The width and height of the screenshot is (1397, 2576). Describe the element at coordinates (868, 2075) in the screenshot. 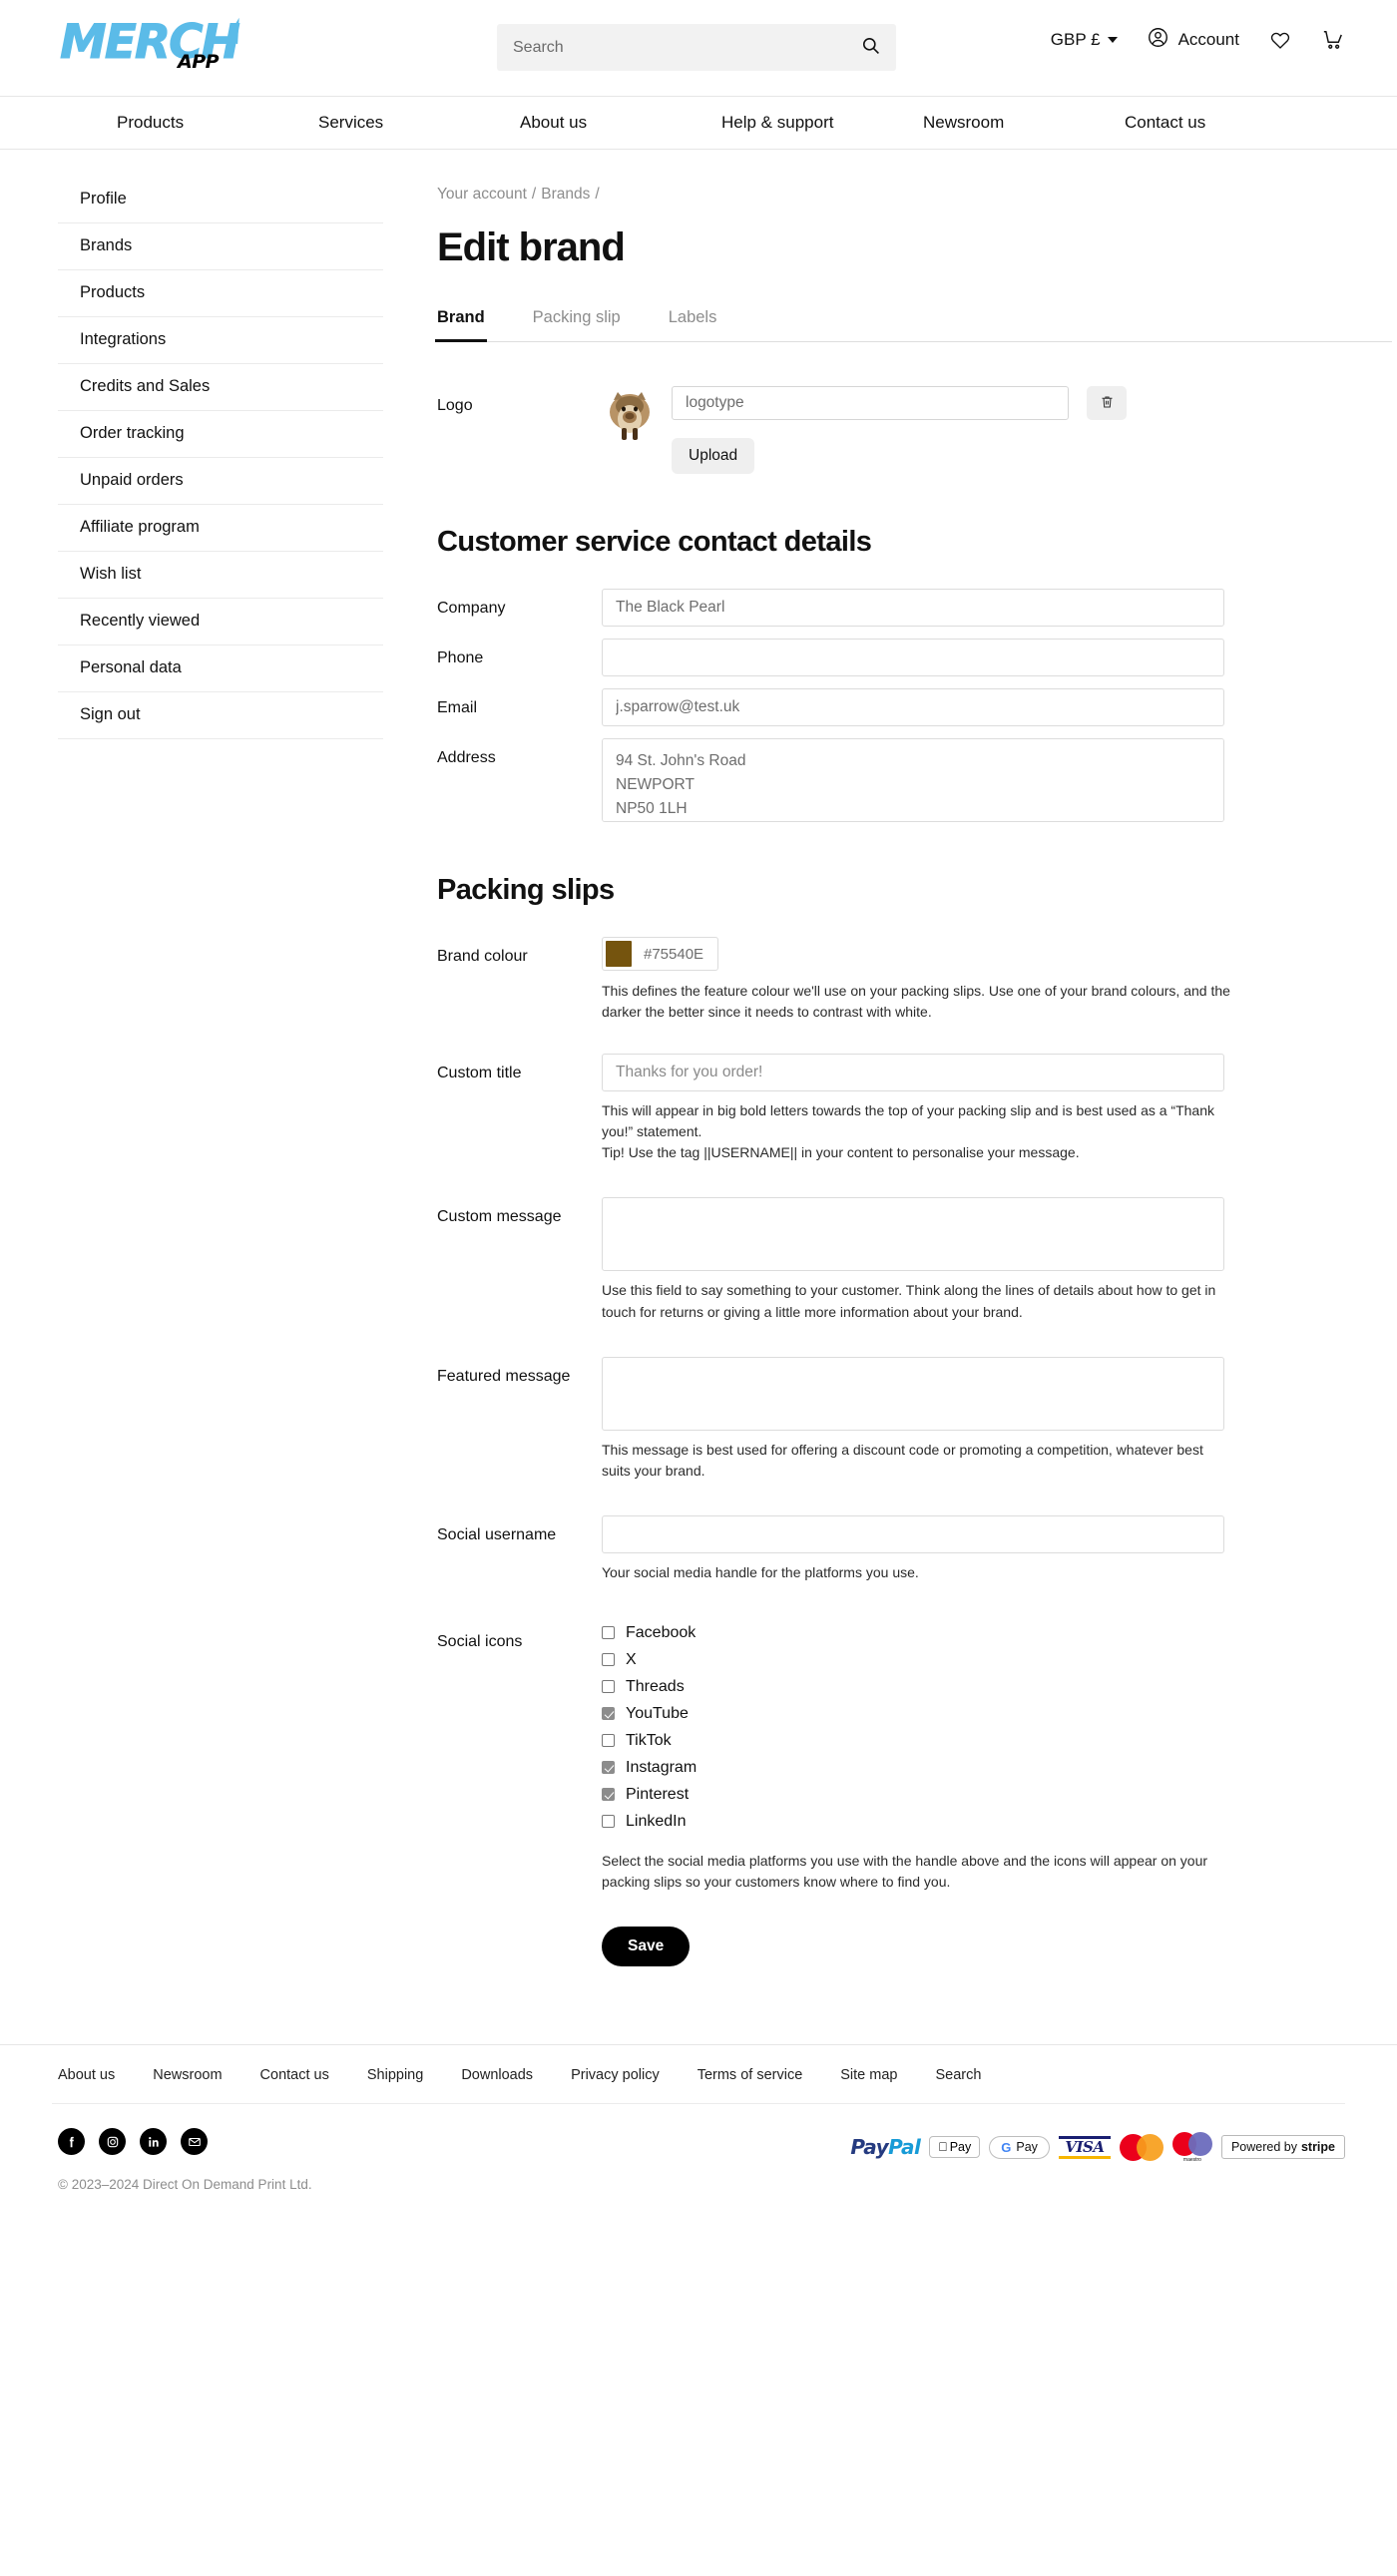

I see `footer-link-site-map: Site map` at that location.